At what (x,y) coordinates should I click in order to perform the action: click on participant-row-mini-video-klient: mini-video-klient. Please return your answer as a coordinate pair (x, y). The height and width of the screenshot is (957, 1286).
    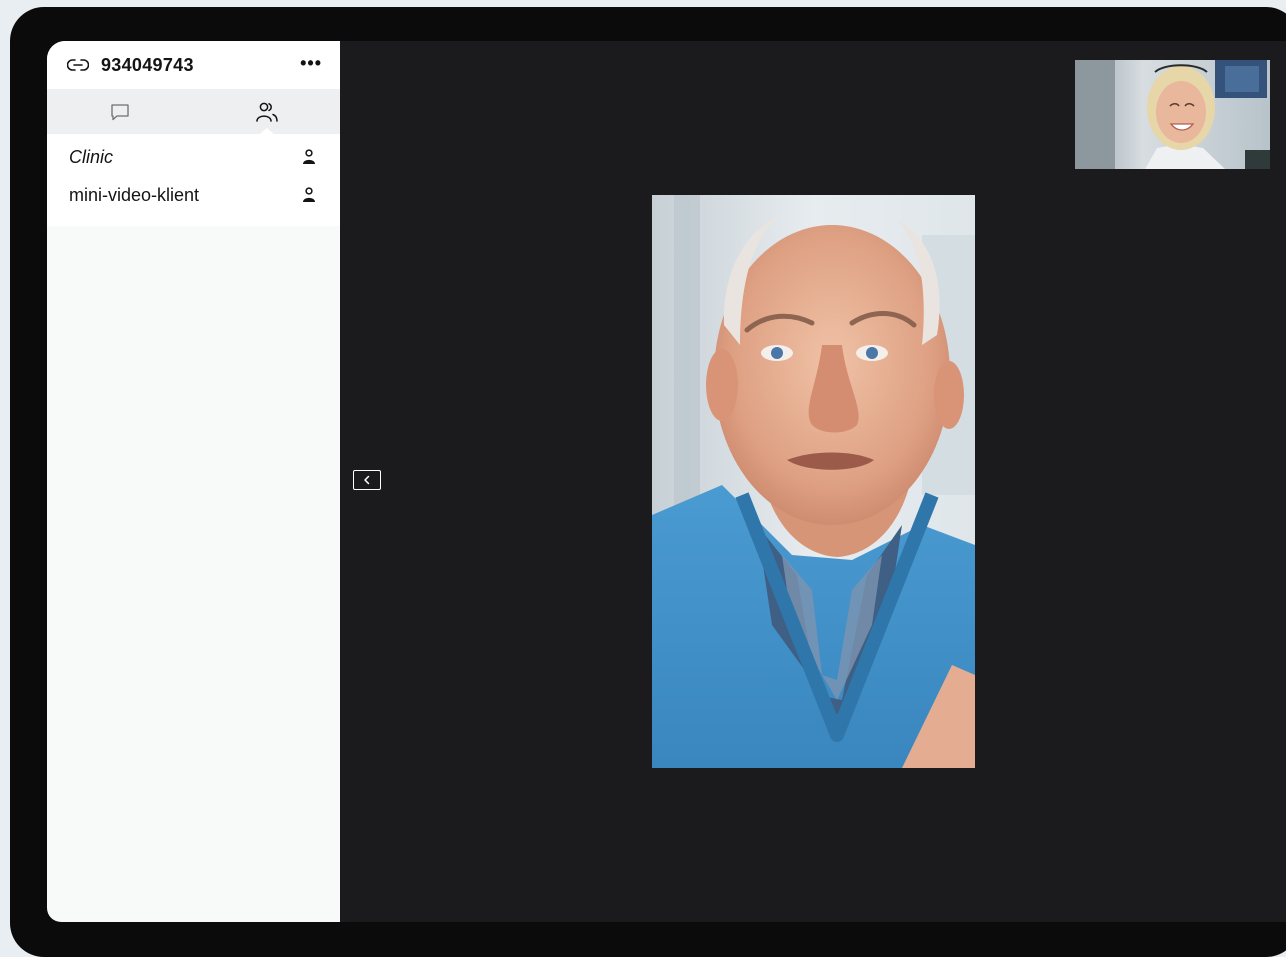
    Looking at the image, I should click on (193, 195).